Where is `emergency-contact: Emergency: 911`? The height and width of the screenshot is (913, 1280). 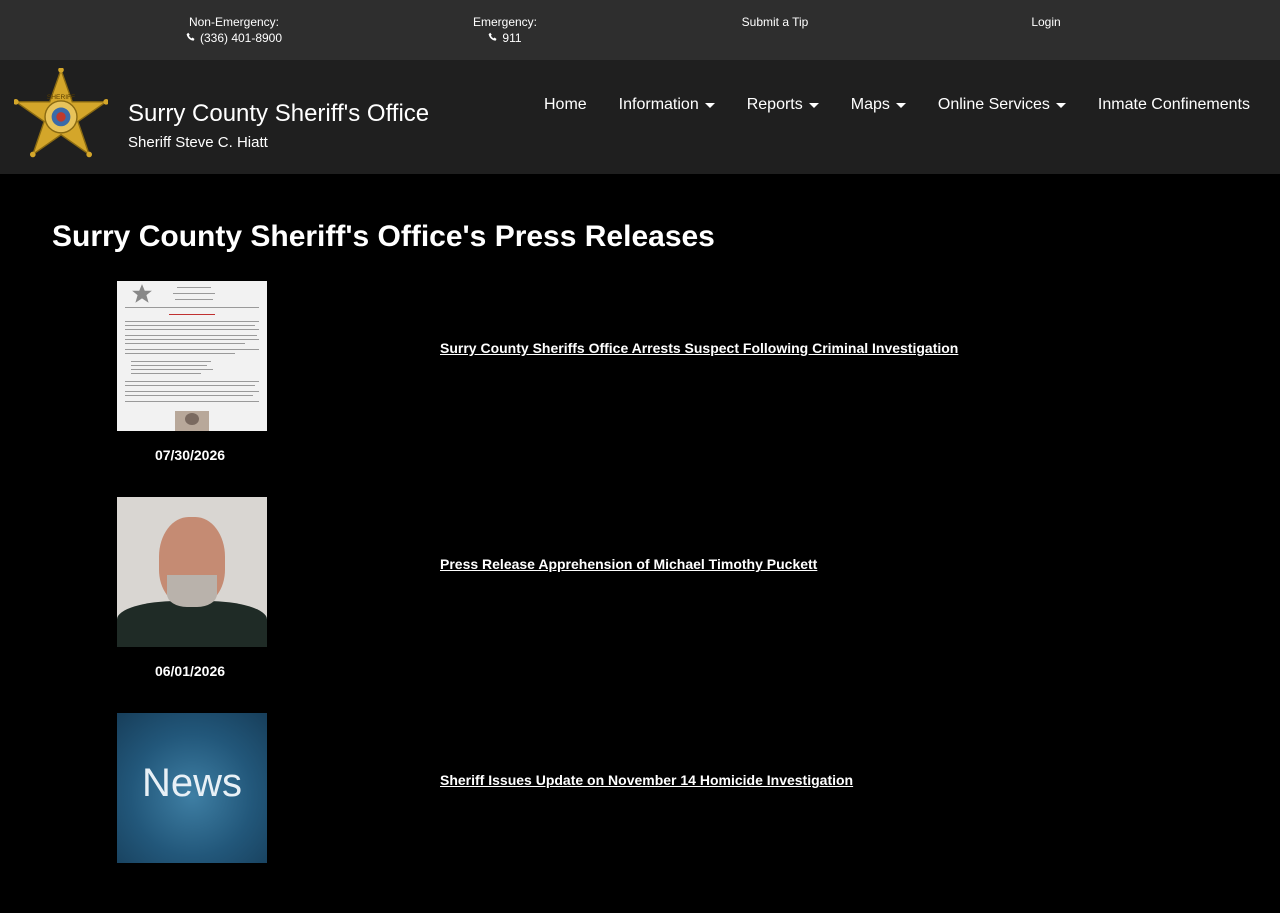 emergency-contact: Emergency: 911 is located at coordinates (505, 30).